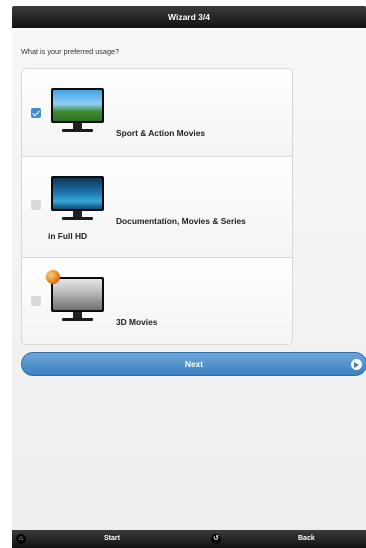 Image resolution: width=366 pixels, height=548 pixels. I want to click on back-icon: ↺, so click(216, 539).